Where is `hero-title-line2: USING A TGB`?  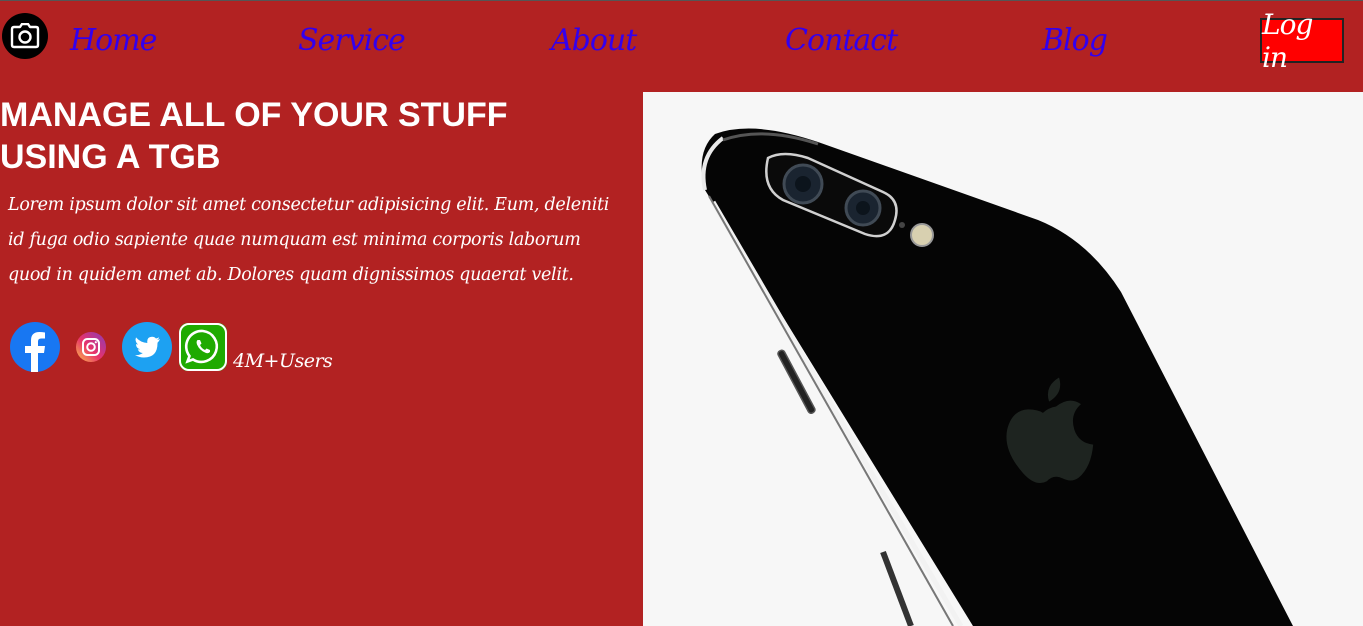
hero-title-line2: USING A TGB is located at coordinates (110, 157).